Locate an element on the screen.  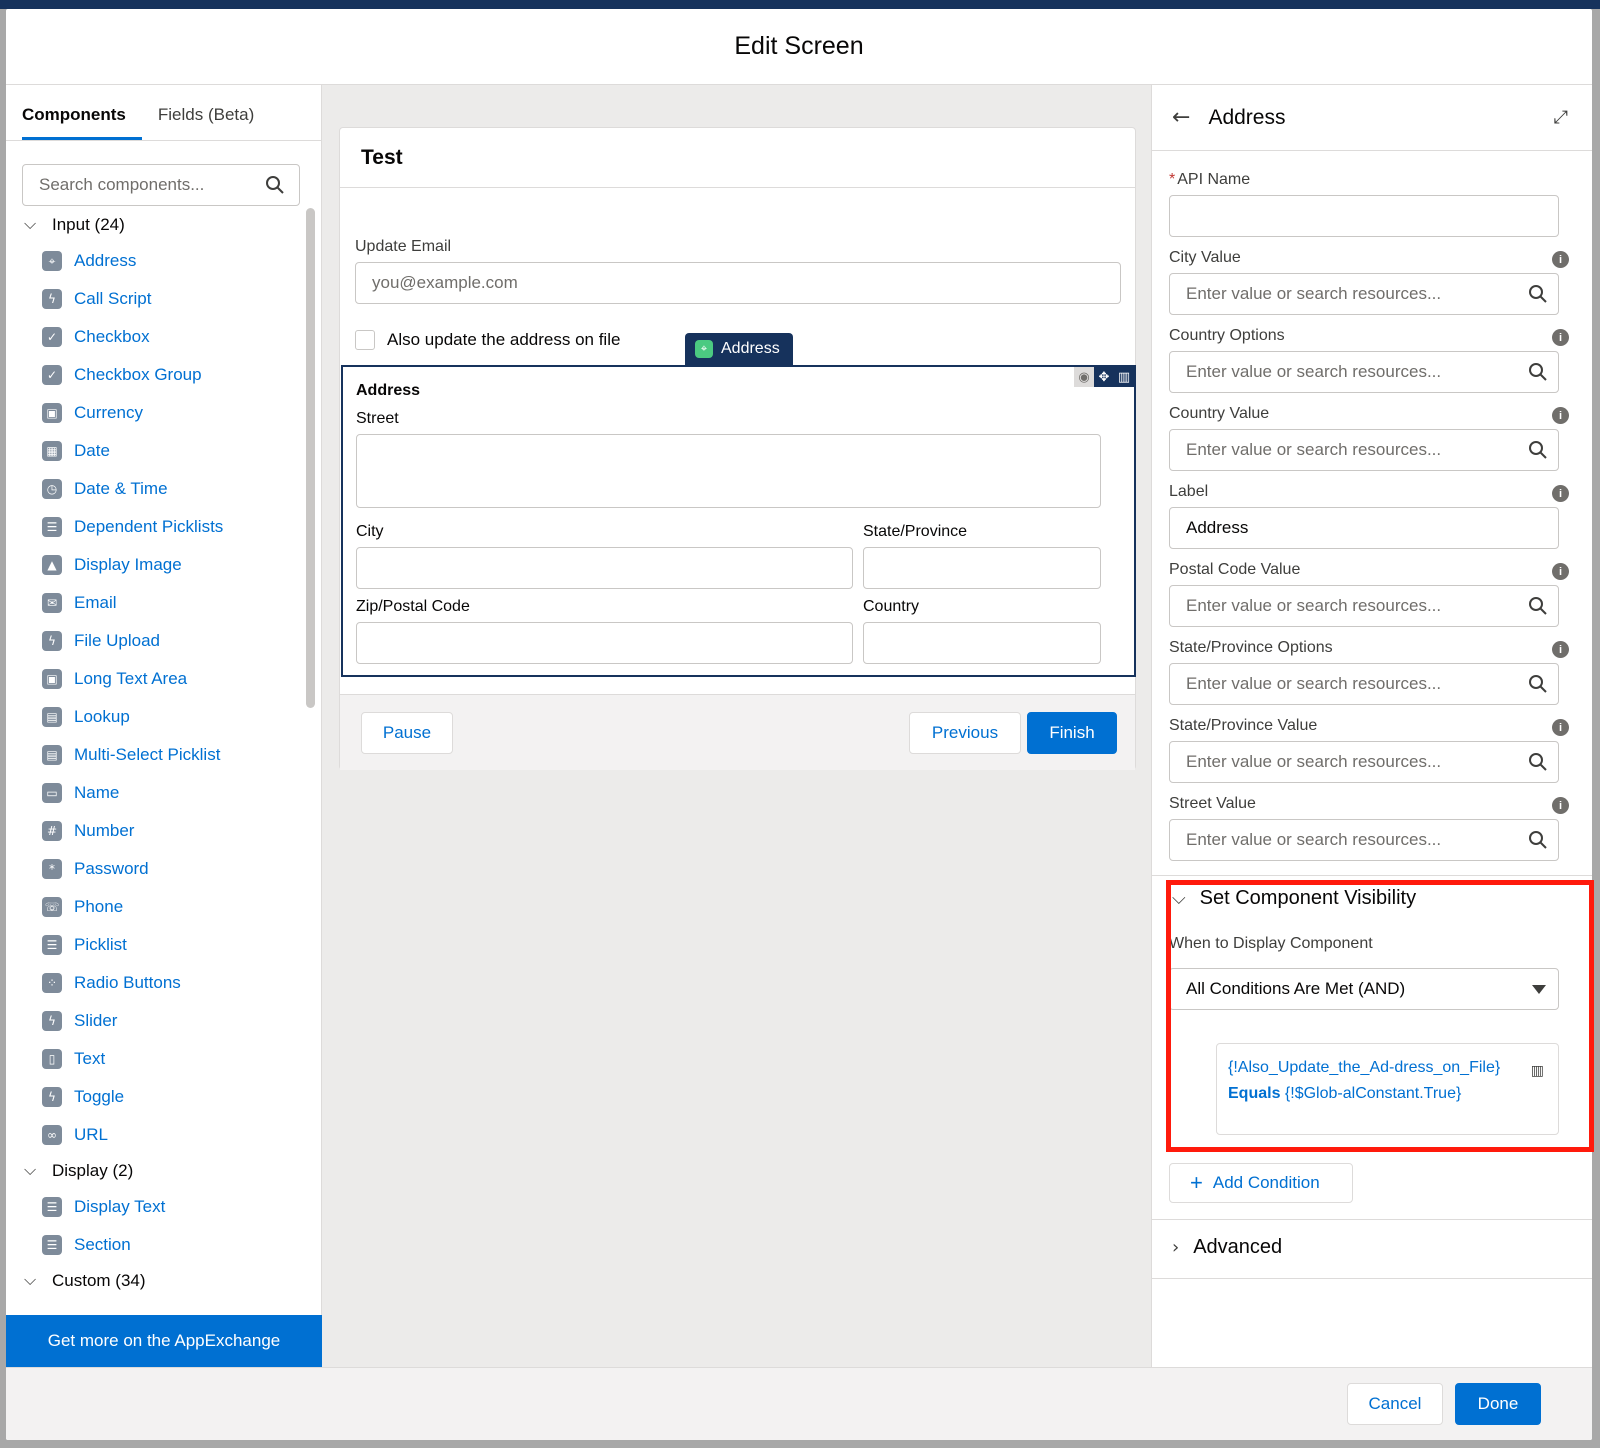
list-icon: ☰ is located at coordinates (52, 527).